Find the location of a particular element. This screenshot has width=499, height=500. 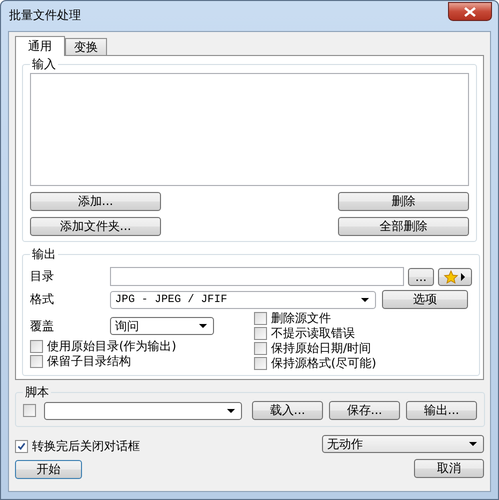

start-button: 开始 is located at coordinates (48, 469).